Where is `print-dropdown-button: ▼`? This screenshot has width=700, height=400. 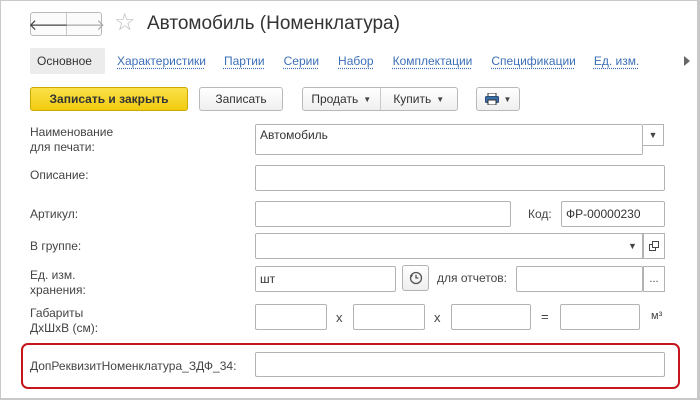 print-dropdown-button: ▼ is located at coordinates (498, 99).